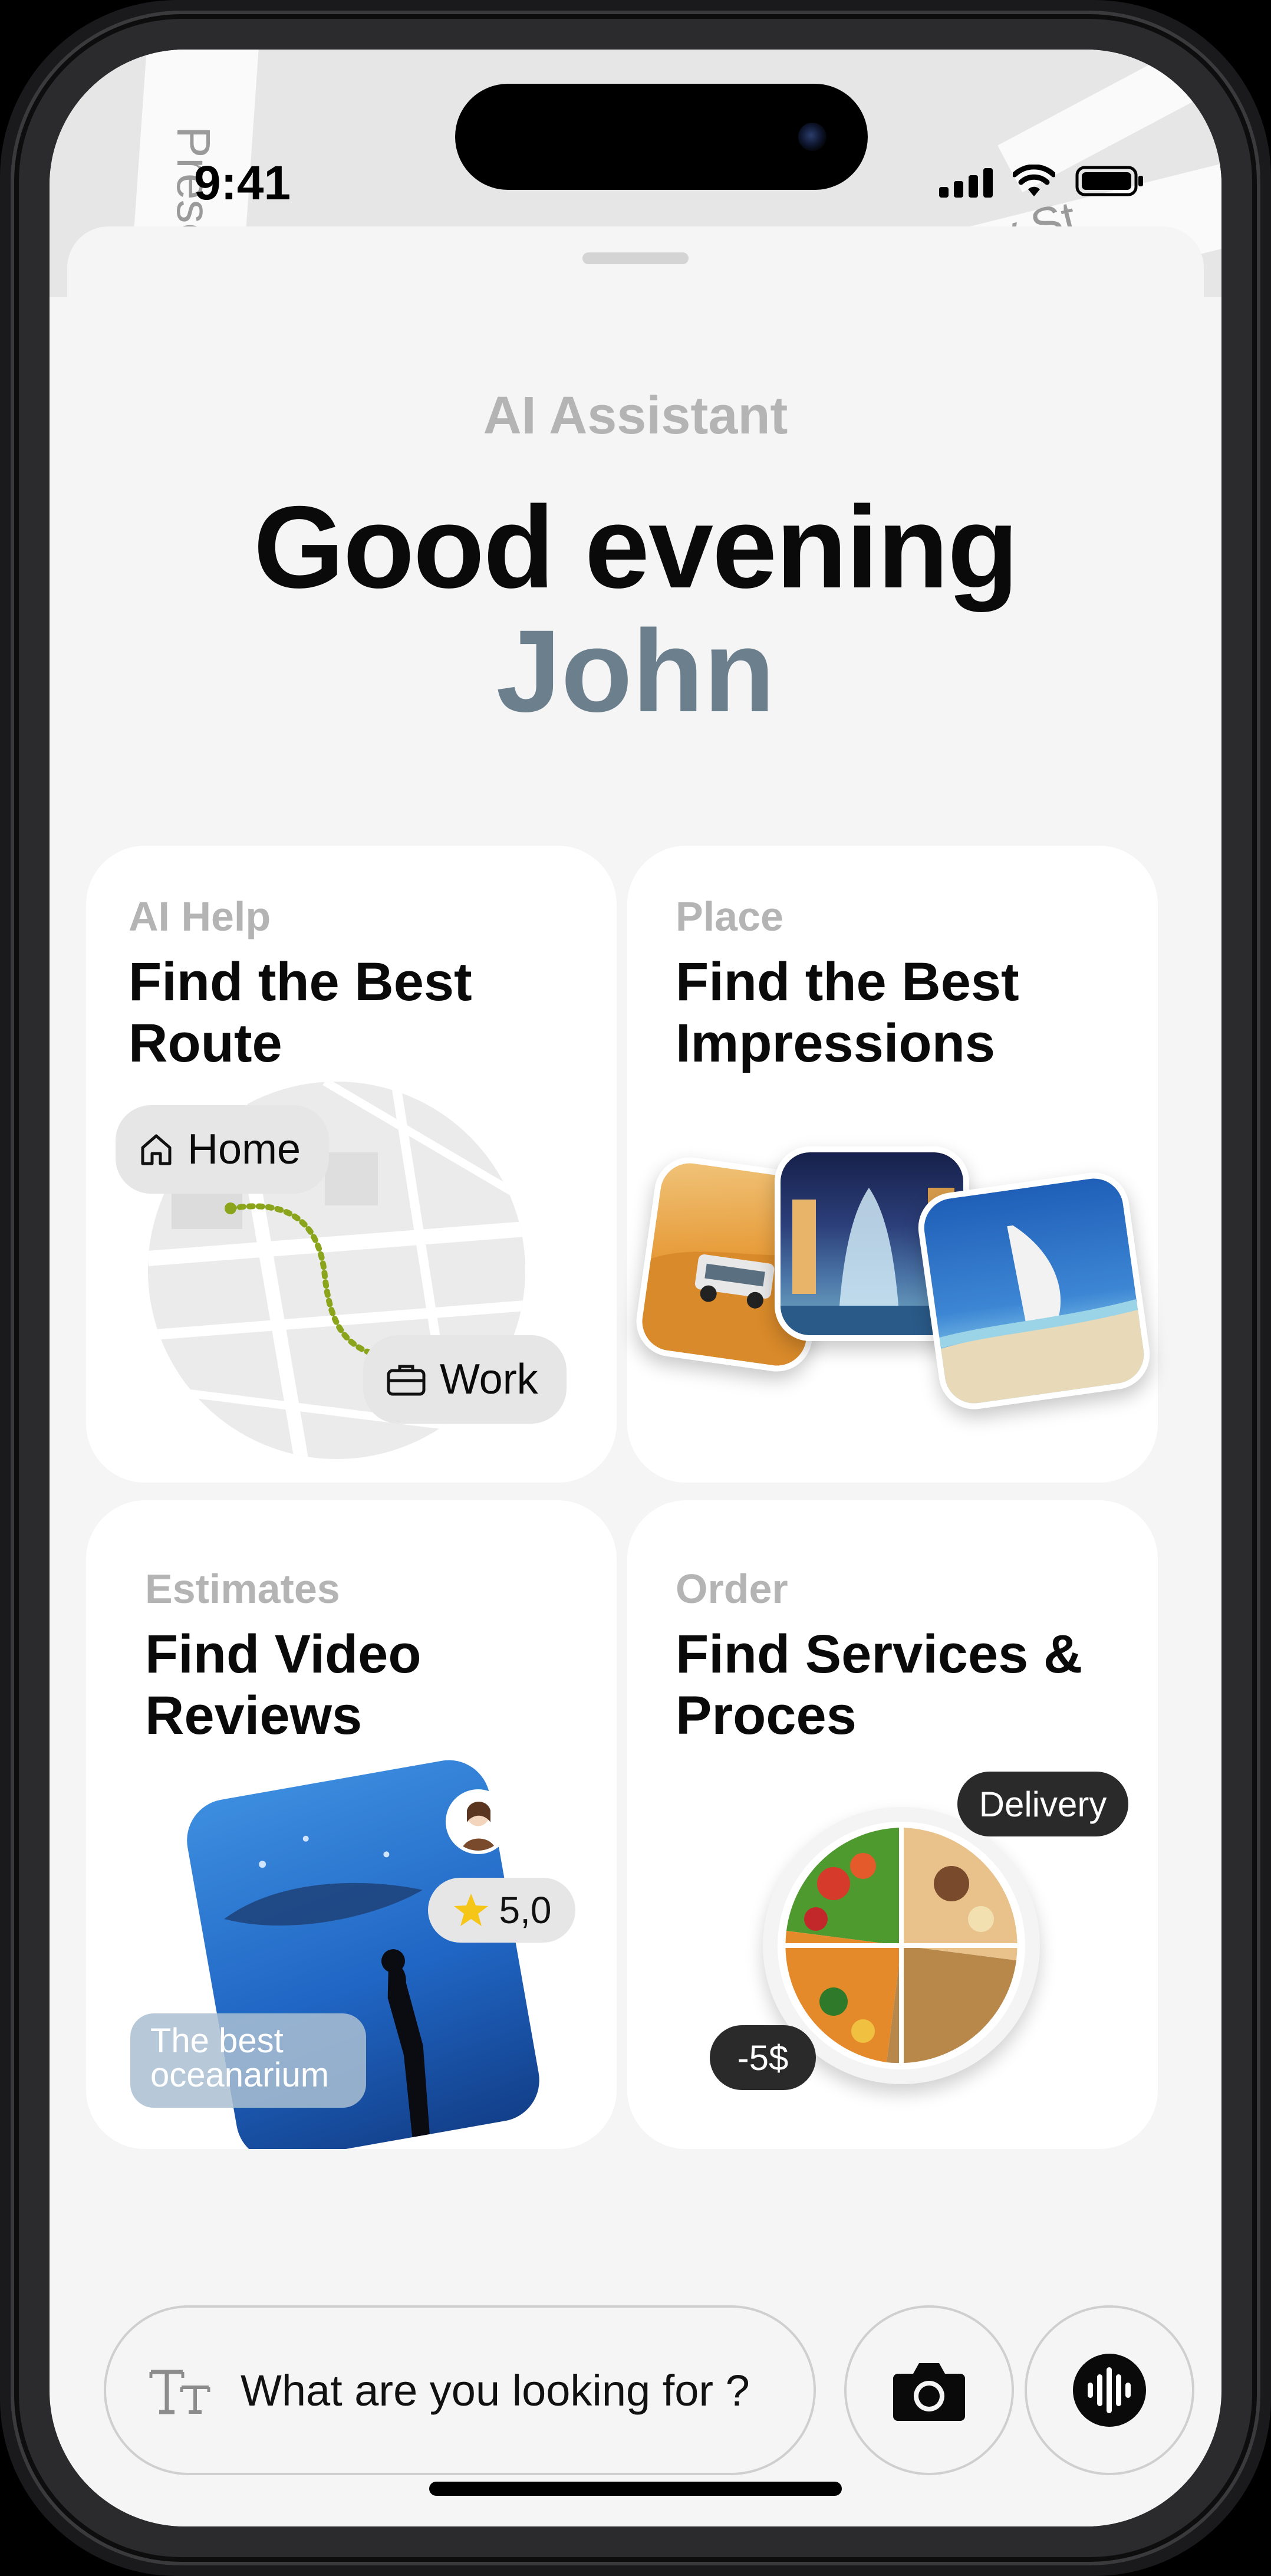 The width and height of the screenshot is (1271, 2576). I want to click on card-route: AI Help Find the Best Route Home Work, so click(351, 1164).